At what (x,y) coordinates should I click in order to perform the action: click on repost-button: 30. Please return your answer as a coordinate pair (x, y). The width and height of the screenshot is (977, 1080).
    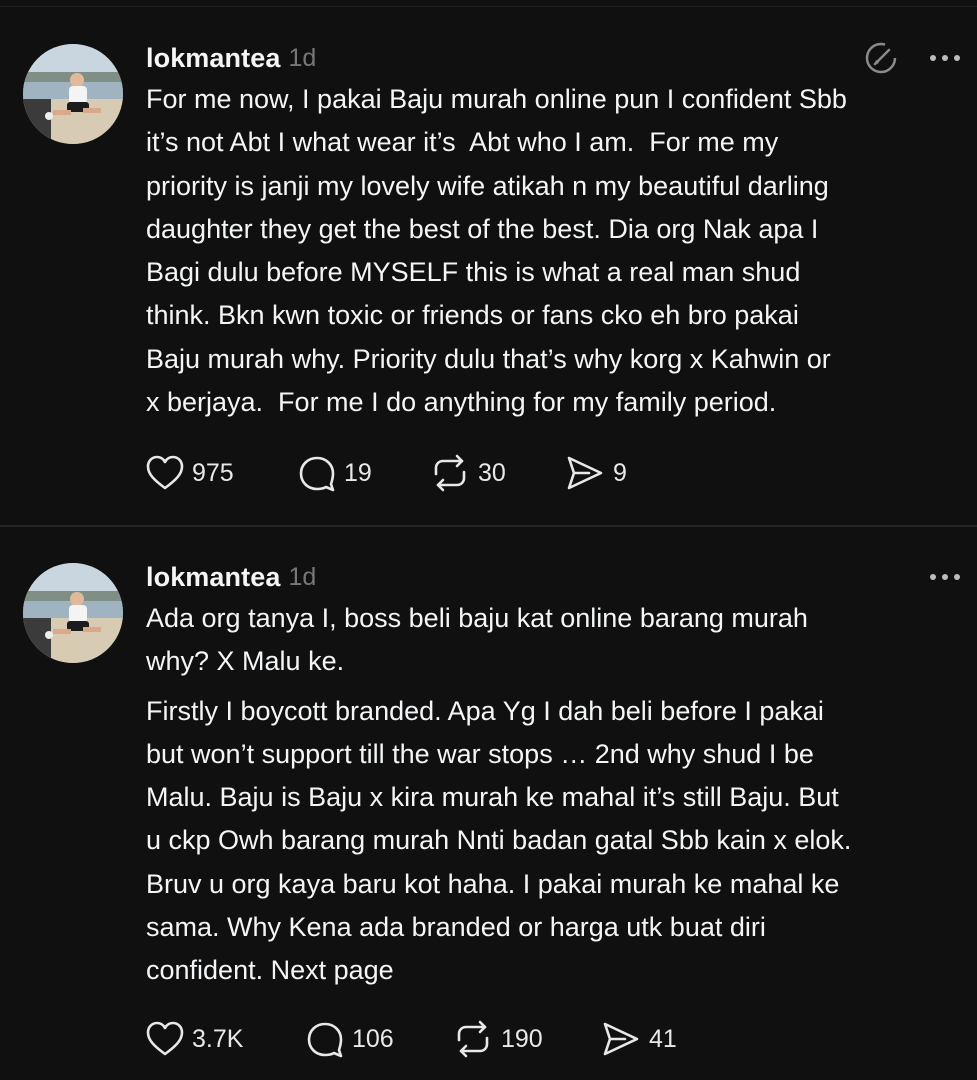
    Looking at the image, I should click on (497, 473).